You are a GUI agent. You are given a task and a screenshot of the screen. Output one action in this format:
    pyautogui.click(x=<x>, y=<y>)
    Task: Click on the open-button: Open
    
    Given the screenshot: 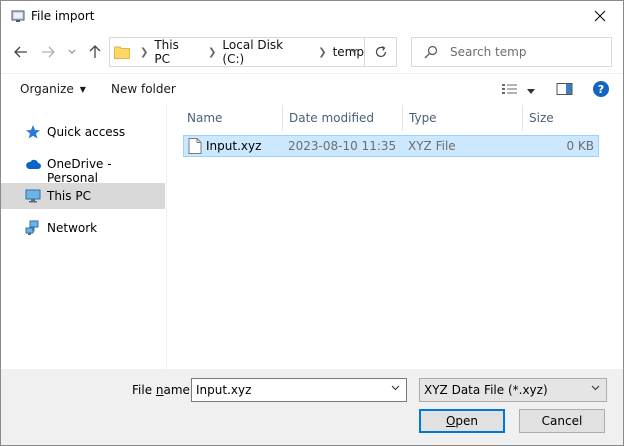 What is the action you would take?
    pyautogui.click(x=462, y=421)
    